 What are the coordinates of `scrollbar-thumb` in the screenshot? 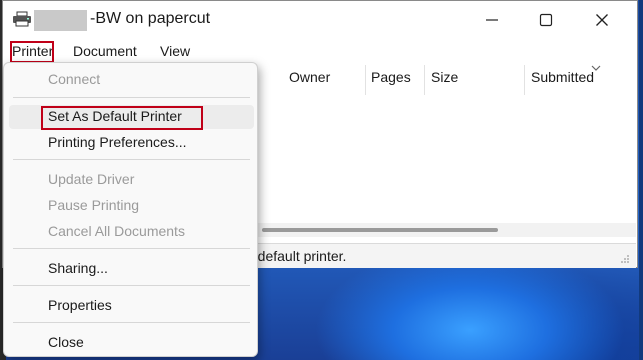 It's located at (380, 230).